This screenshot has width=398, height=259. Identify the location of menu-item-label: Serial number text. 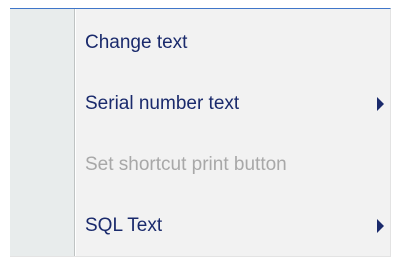
(162, 103).